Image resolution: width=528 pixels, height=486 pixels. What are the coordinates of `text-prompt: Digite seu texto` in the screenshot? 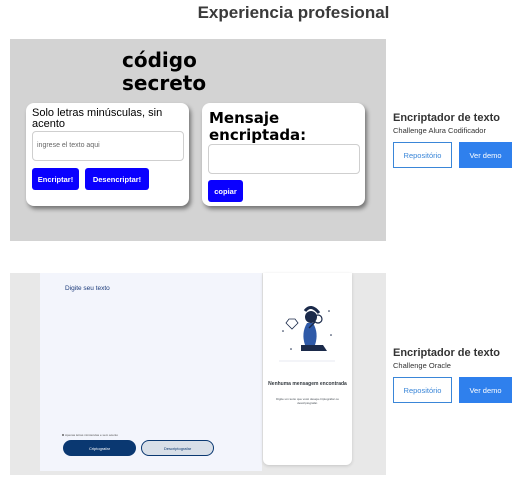 It's located at (87, 288).